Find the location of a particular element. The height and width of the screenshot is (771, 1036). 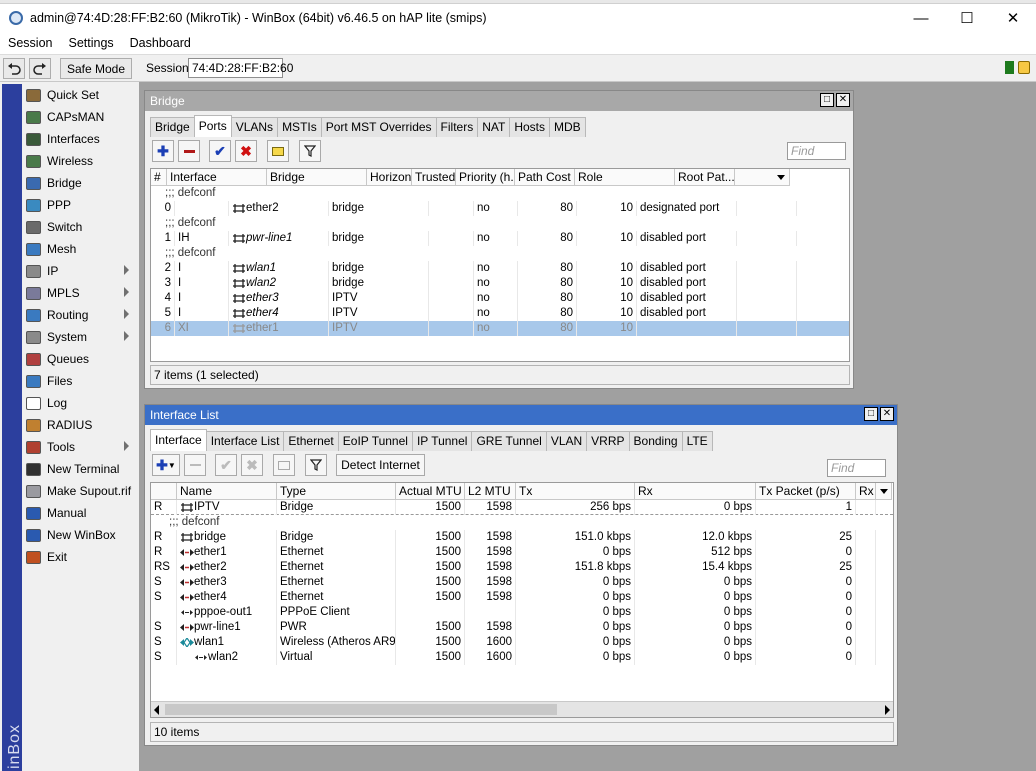

table-row: Spwr-line1 PWR 1500 1598 0 bps 0 bps 0 is located at coordinates (522, 627).